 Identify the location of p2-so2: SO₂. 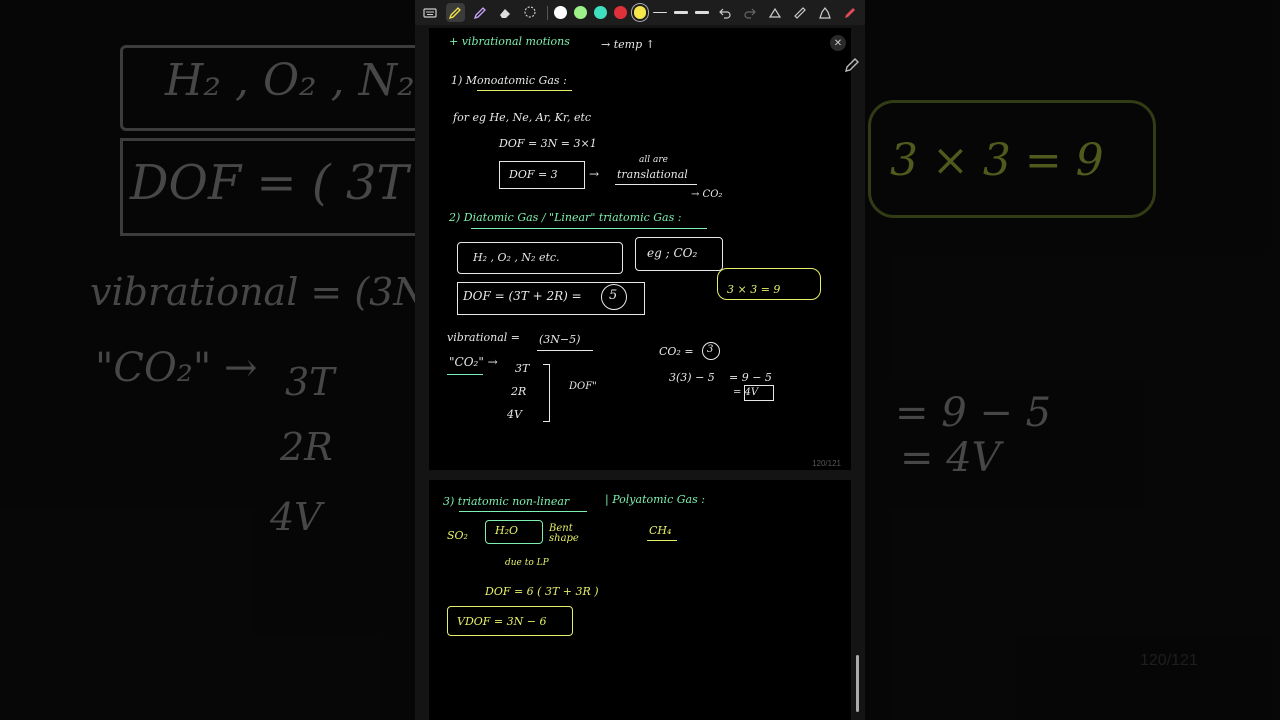
(457, 535).